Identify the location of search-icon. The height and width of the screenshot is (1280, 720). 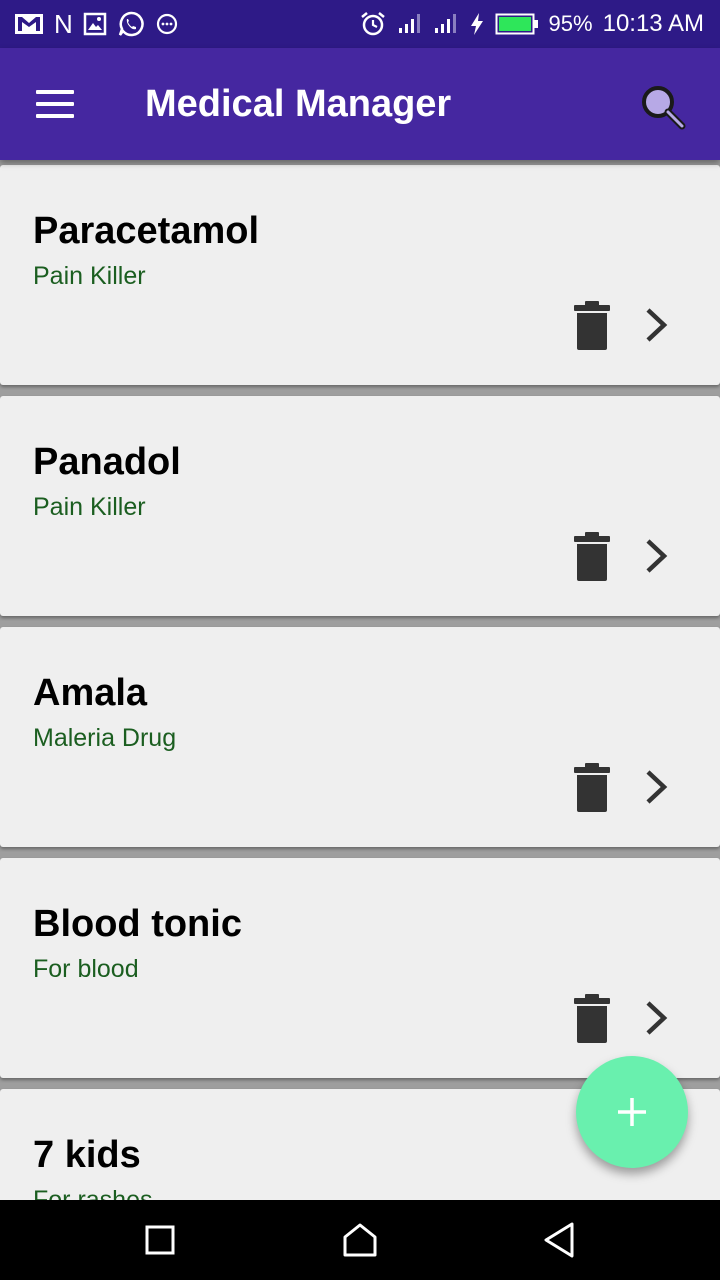
(664, 108).